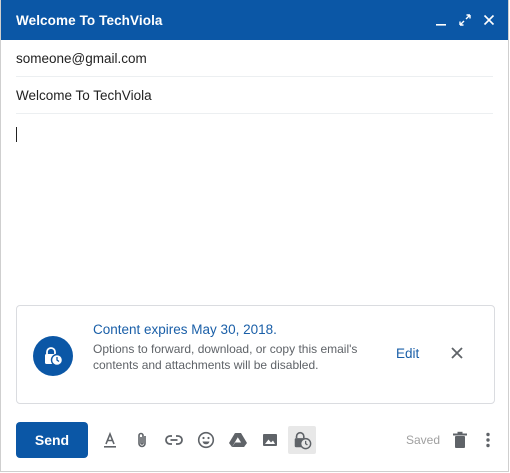  What do you see at coordinates (423, 440) in the screenshot?
I see `saved-status: Saved` at bounding box center [423, 440].